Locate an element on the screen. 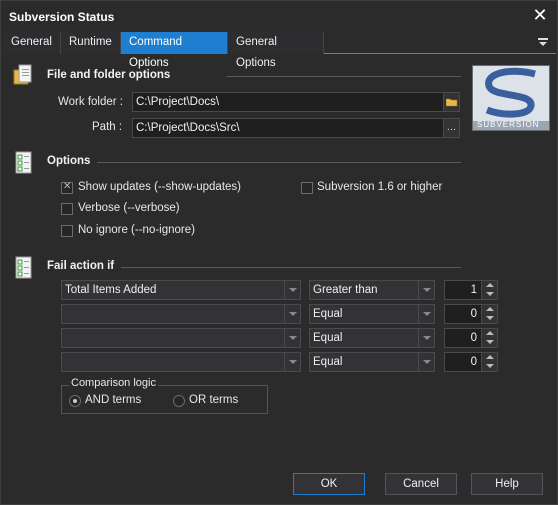 Image resolution: width=558 pixels, height=505 pixels. folder-icon is located at coordinates (451, 102).